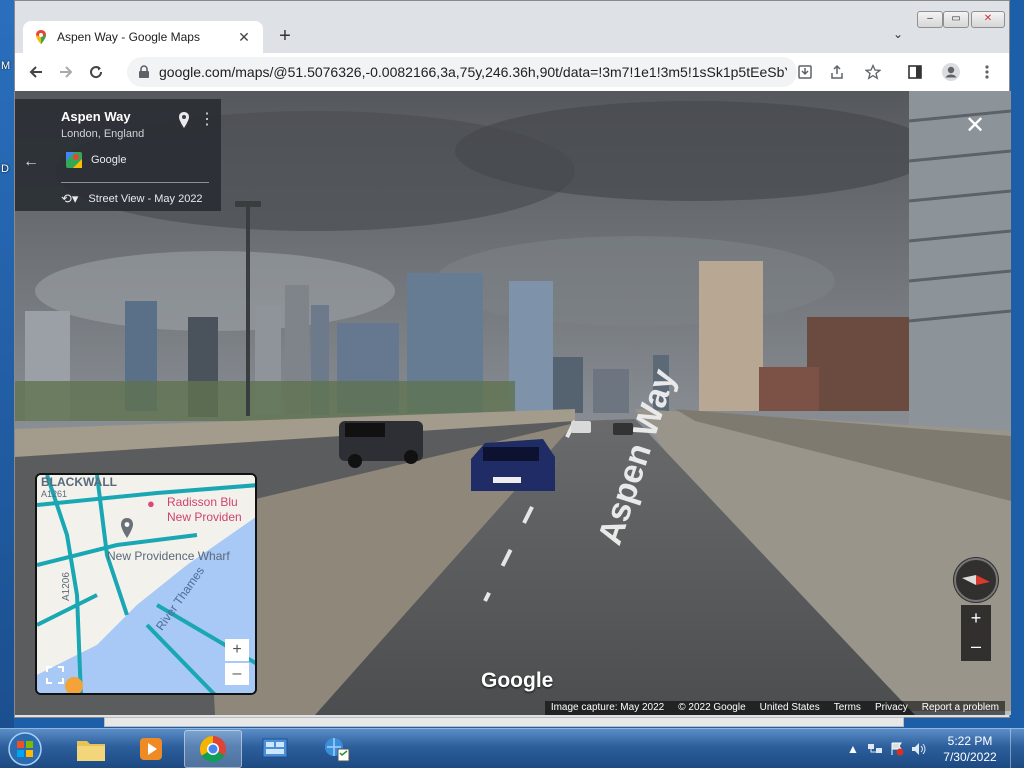 The height and width of the screenshot is (768, 1024). I want to click on network-icon, so click(875, 749).